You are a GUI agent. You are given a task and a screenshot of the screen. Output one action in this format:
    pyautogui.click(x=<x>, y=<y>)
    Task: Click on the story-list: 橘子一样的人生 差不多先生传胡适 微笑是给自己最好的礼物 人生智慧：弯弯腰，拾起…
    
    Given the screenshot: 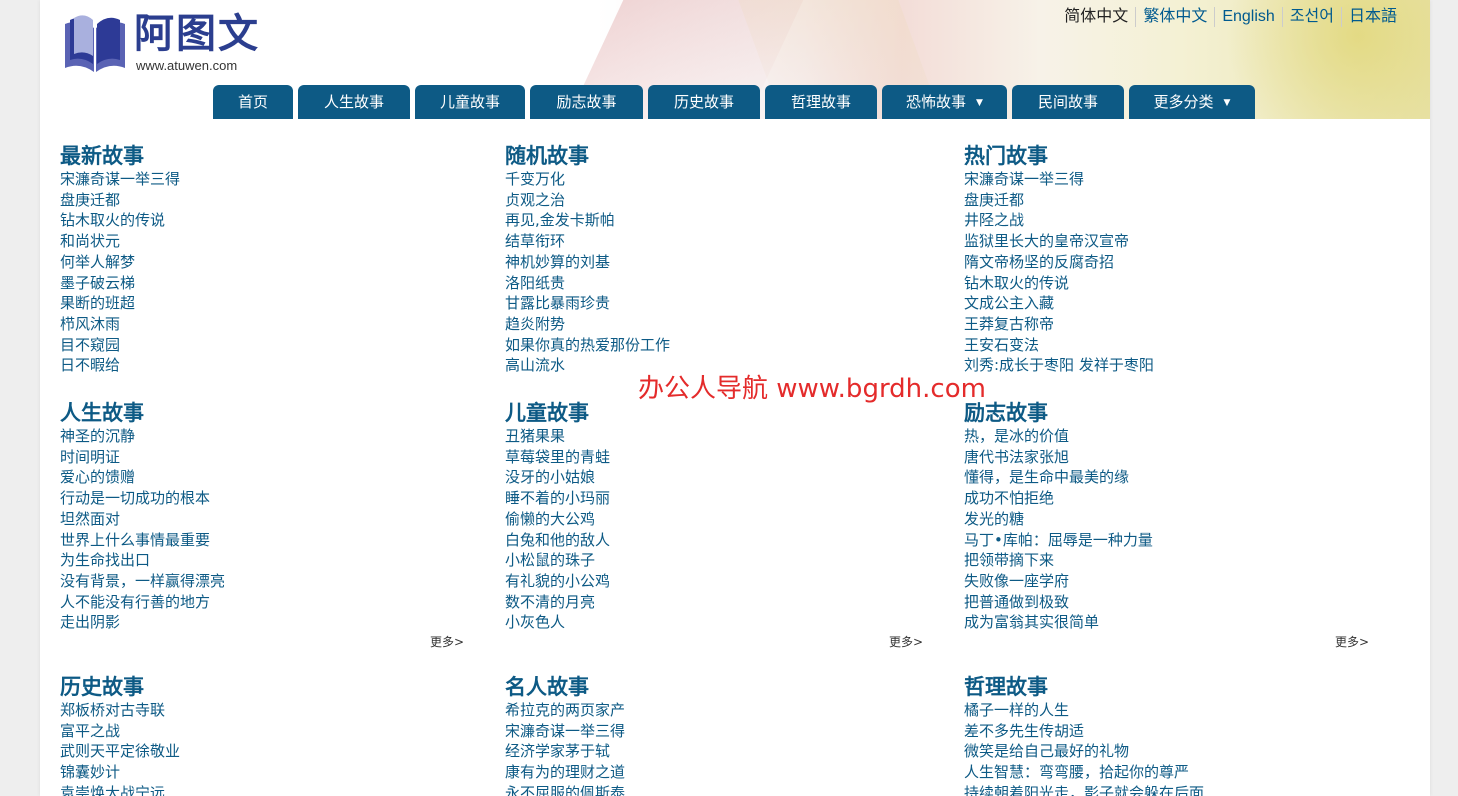 What is the action you would take?
    pyautogui.click(x=1084, y=748)
    